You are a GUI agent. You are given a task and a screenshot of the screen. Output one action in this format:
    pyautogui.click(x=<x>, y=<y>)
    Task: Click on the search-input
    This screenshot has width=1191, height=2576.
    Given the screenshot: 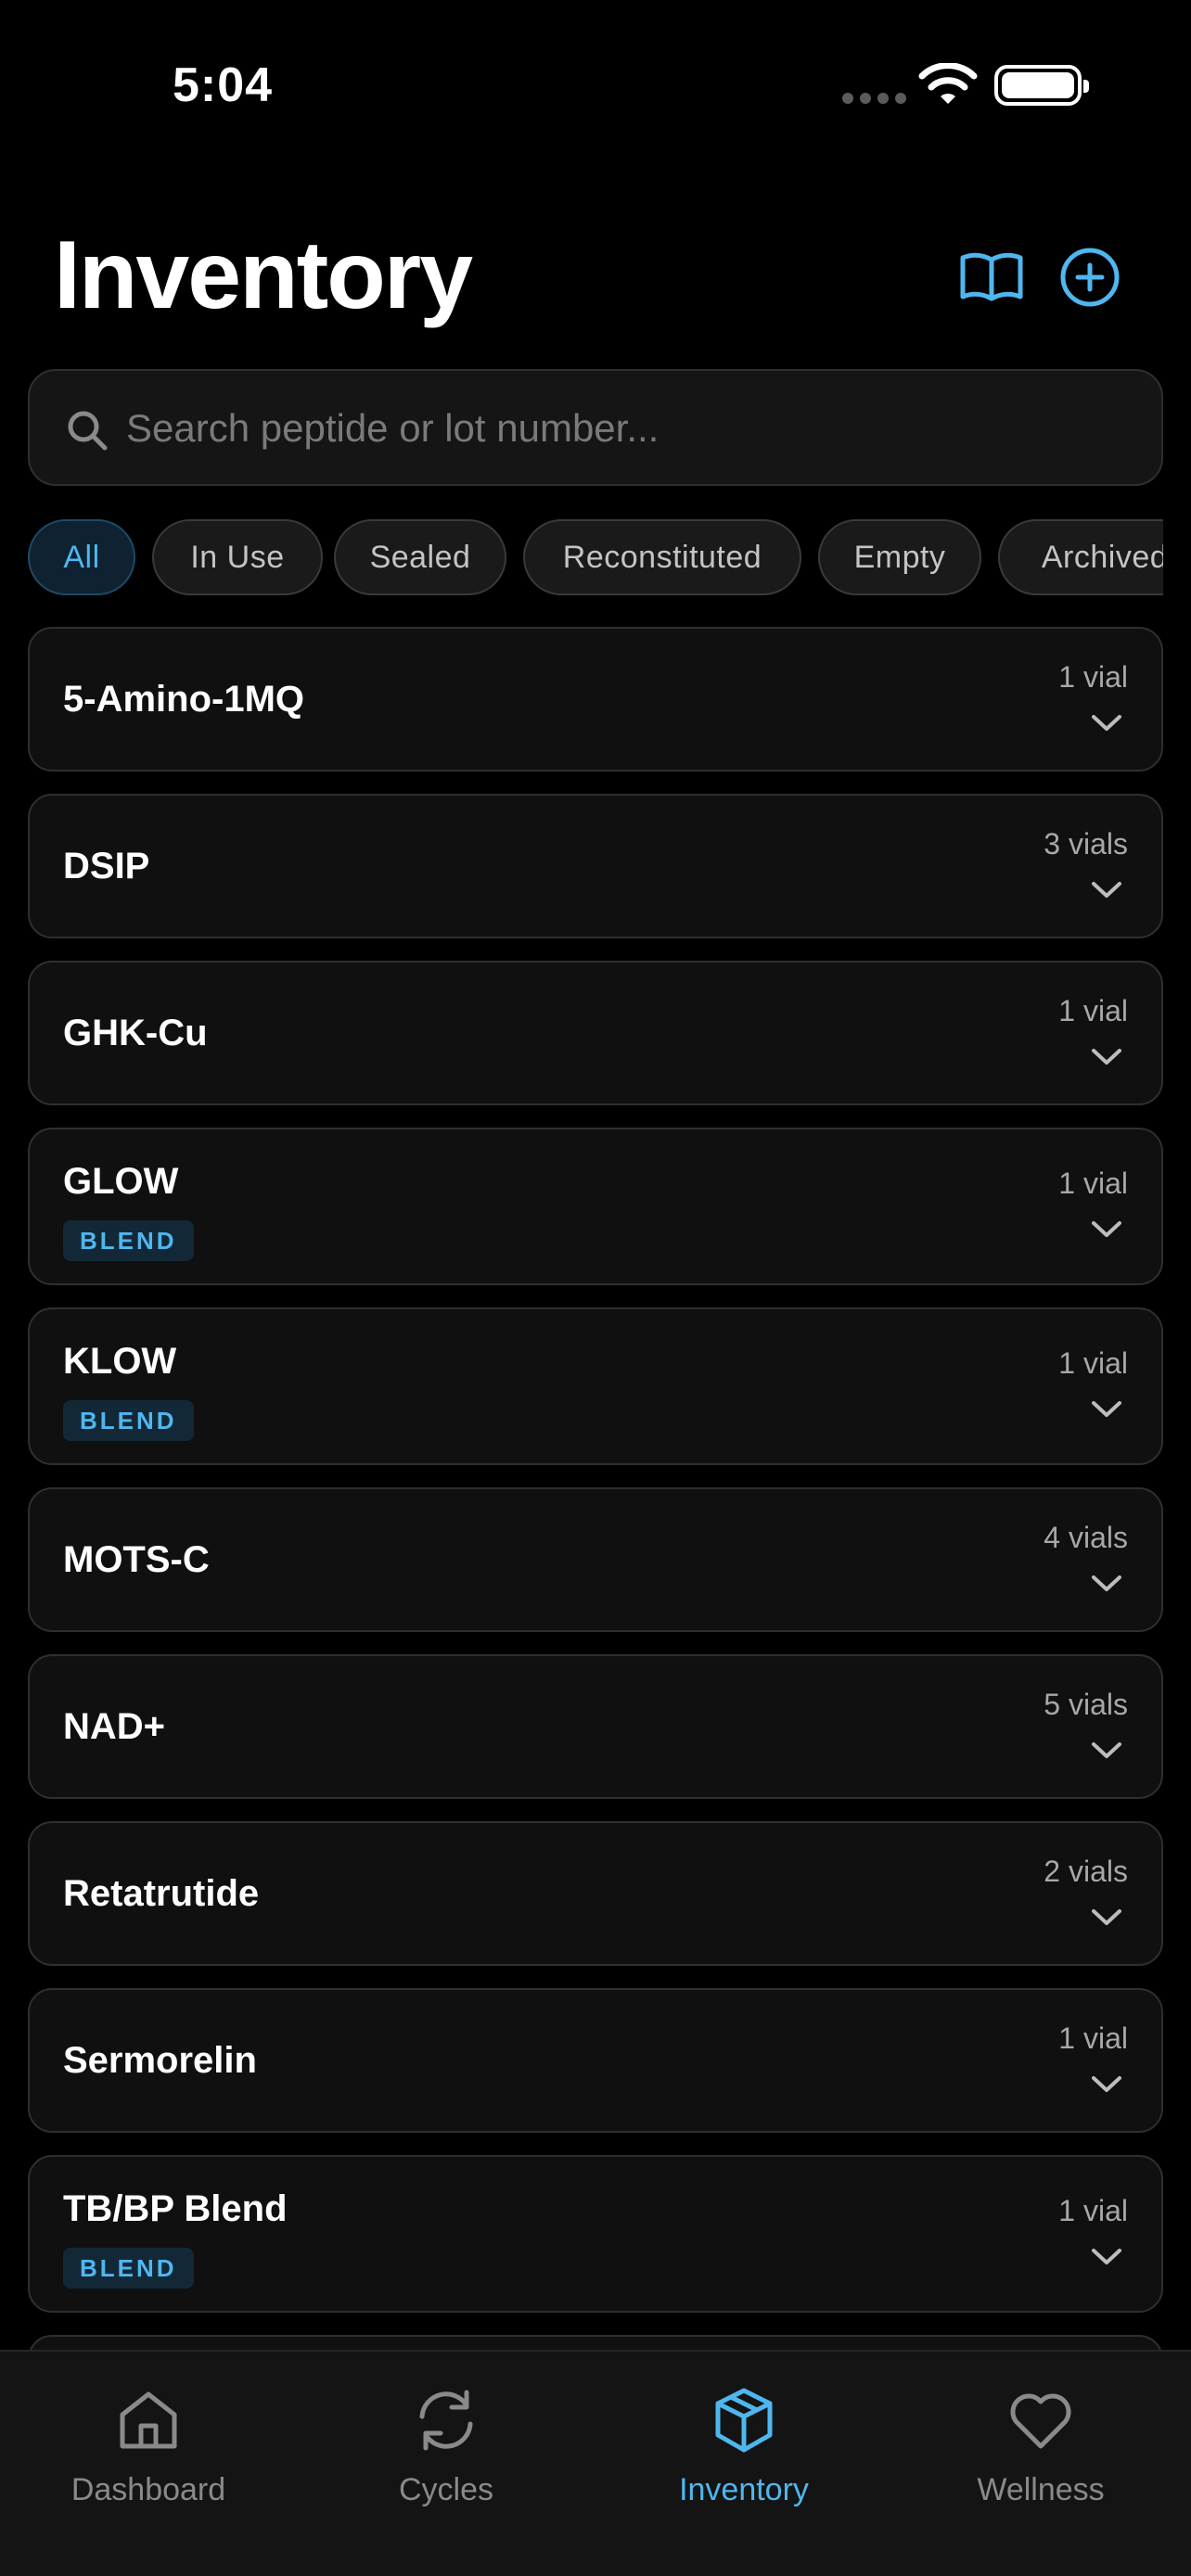 What is the action you would take?
    pyautogui.click(x=627, y=428)
    